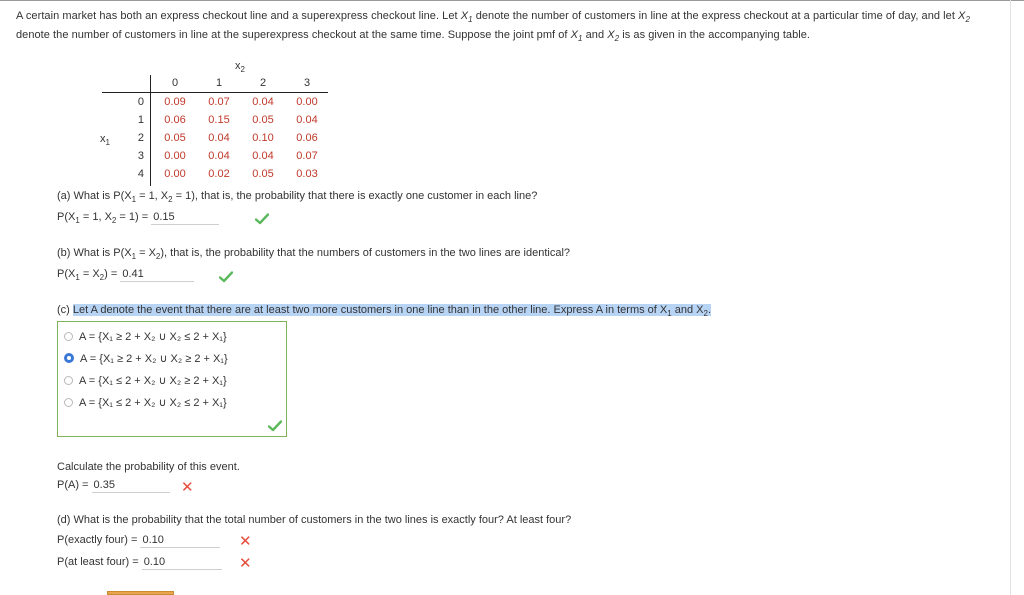 The image size is (1024, 595). I want to click on row-header: 0, so click(140, 102).